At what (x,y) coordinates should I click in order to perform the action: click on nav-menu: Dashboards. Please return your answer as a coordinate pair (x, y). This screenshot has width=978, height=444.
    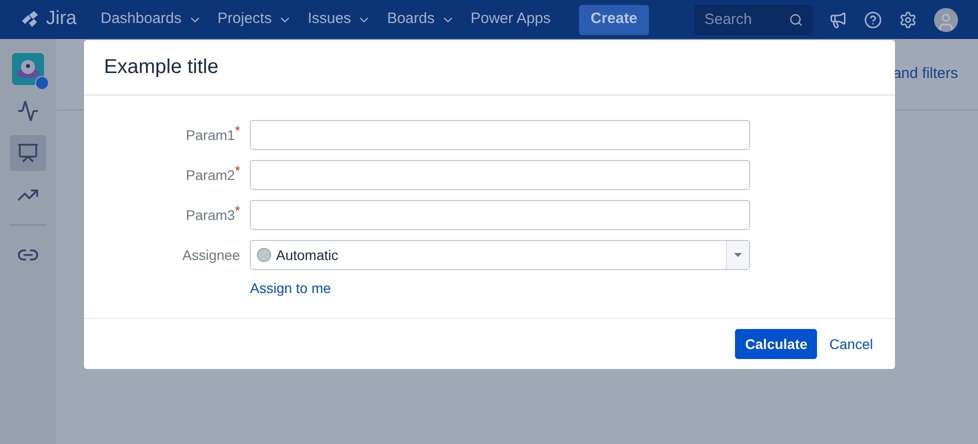
    Looking at the image, I should click on (151, 19).